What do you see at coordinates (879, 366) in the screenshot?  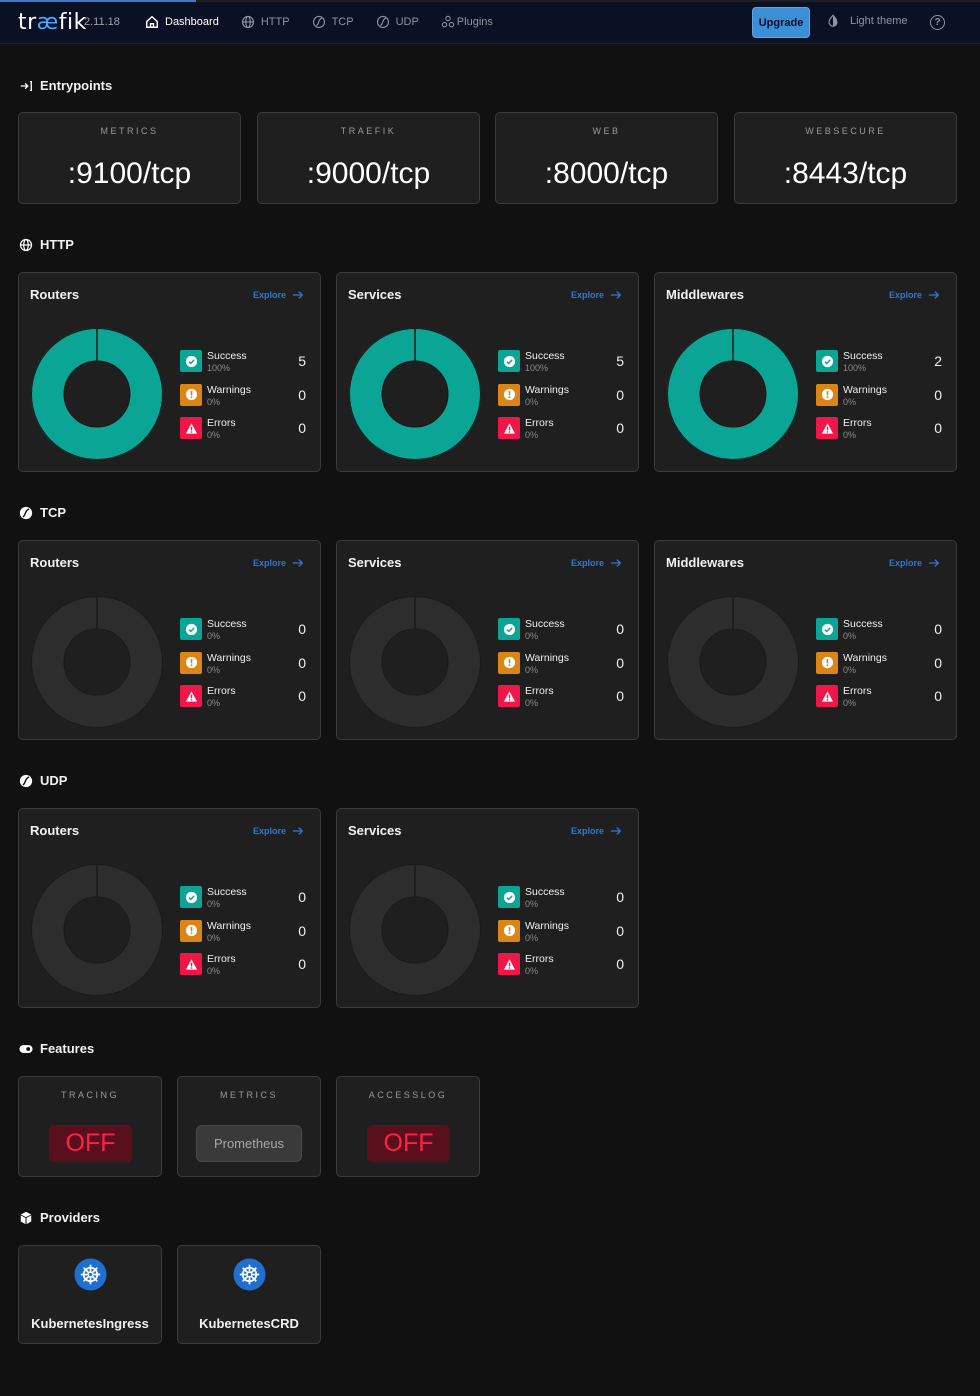 I see `legend-row-success: Success 100% 2` at bounding box center [879, 366].